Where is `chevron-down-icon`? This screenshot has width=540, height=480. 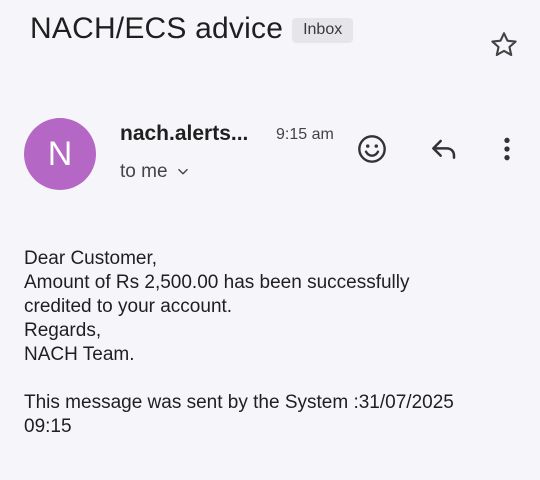
chevron-down-icon is located at coordinates (182, 171).